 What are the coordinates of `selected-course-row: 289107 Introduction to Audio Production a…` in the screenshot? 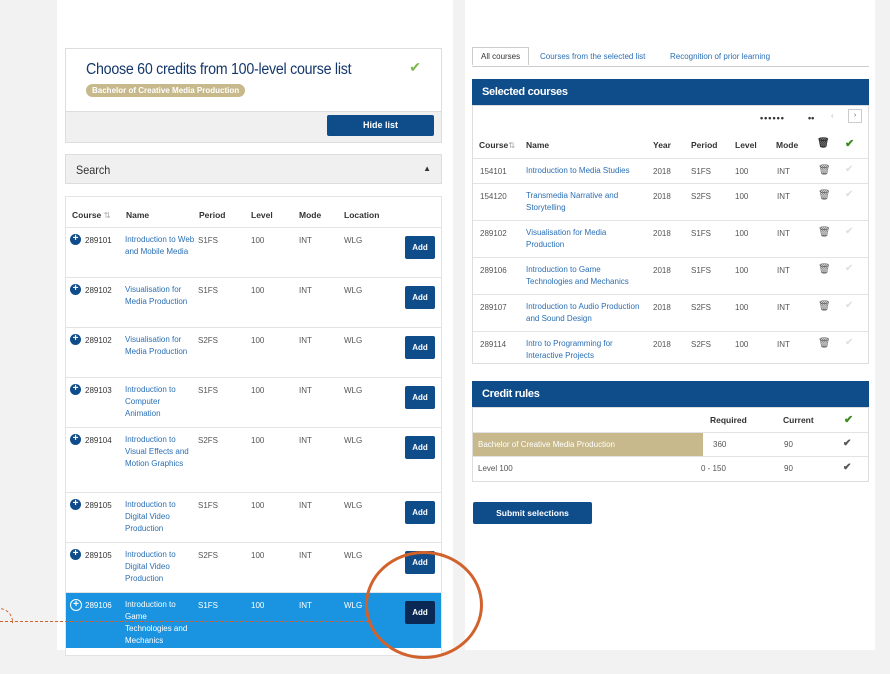 It's located at (670, 313).